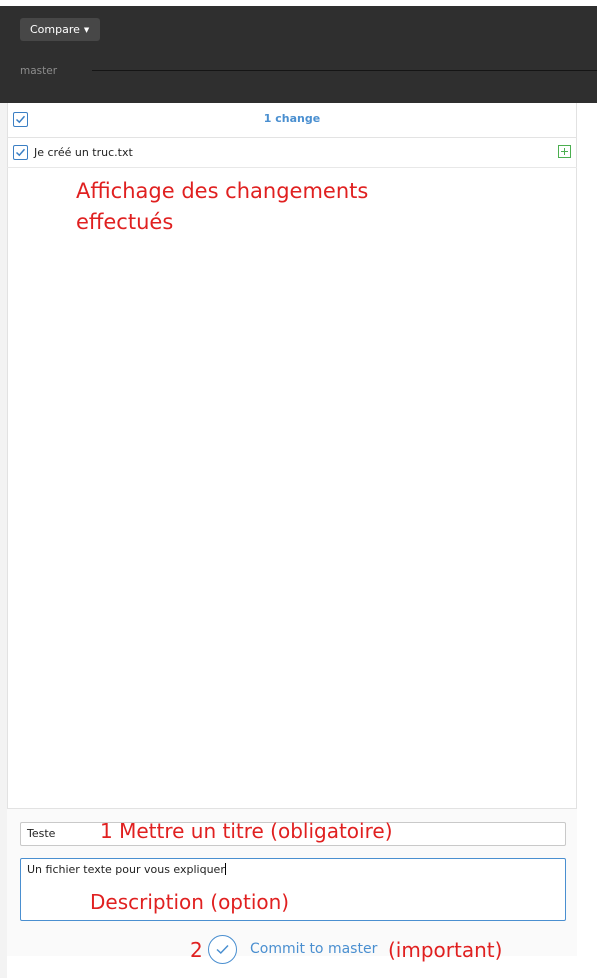 Image resolution: width=597 pixels, height=978 pixels. I want to click on annotation-title-hint: 1 Mettre un titre (obligatoire), so click(246, 831).